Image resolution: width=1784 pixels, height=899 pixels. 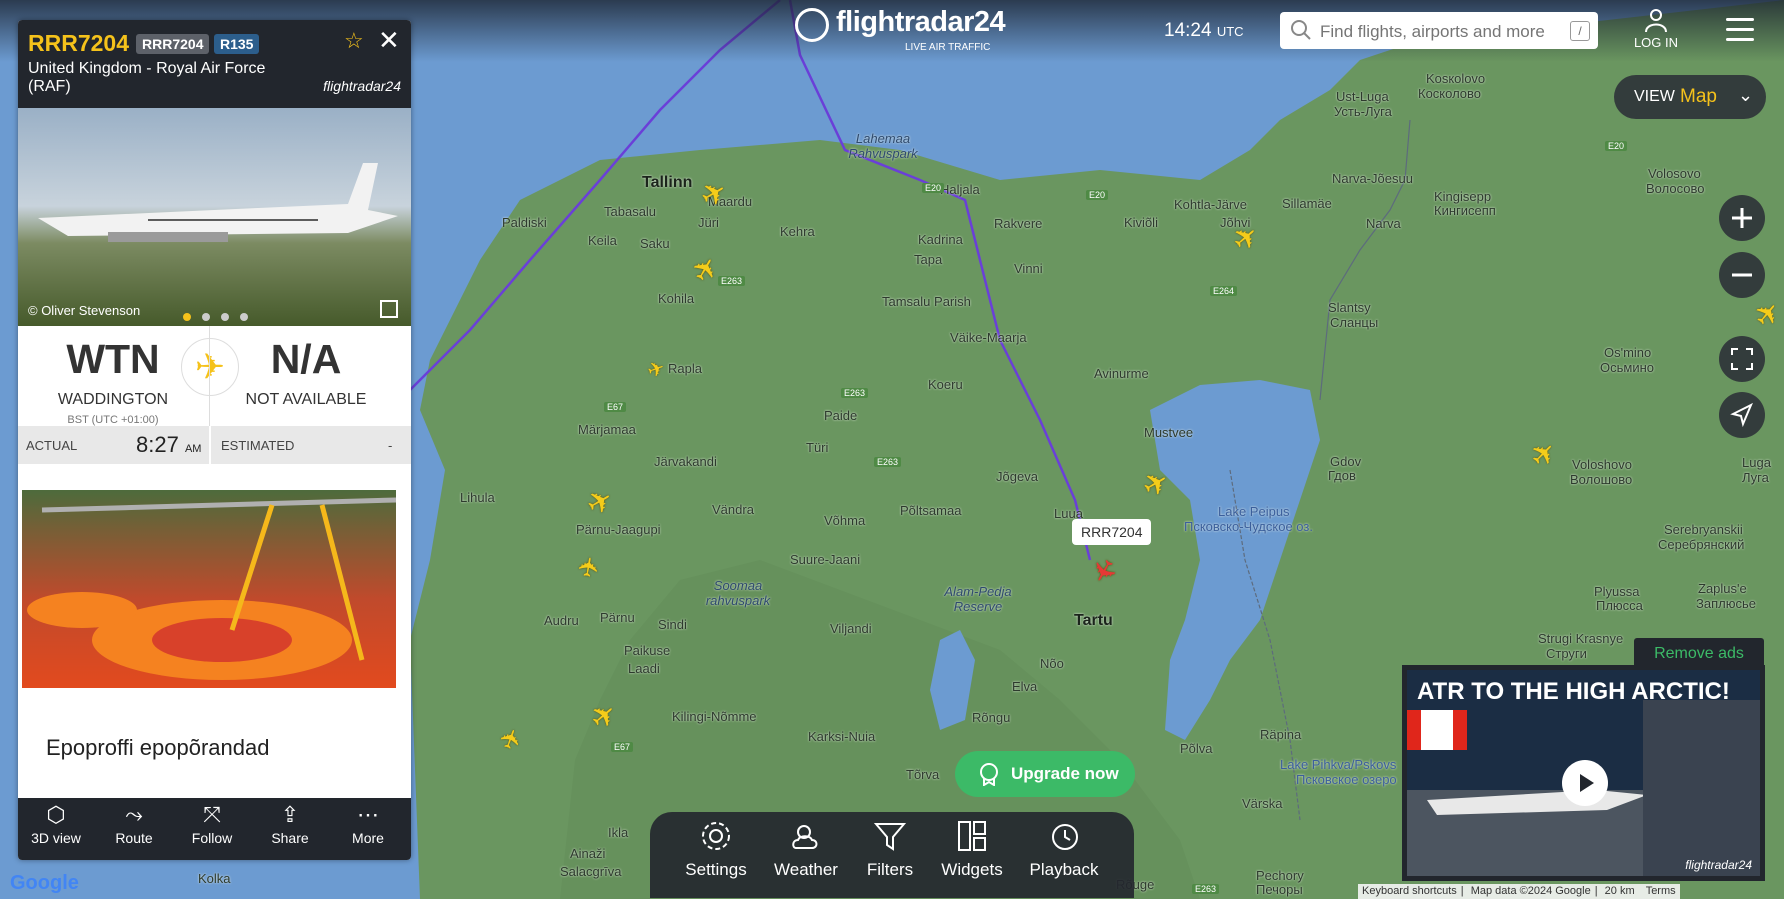 What do you see at coordinates (237, 44) in the screenshot?
I see `aircraft-type-tag: R135` at bounding box center [237, 44].